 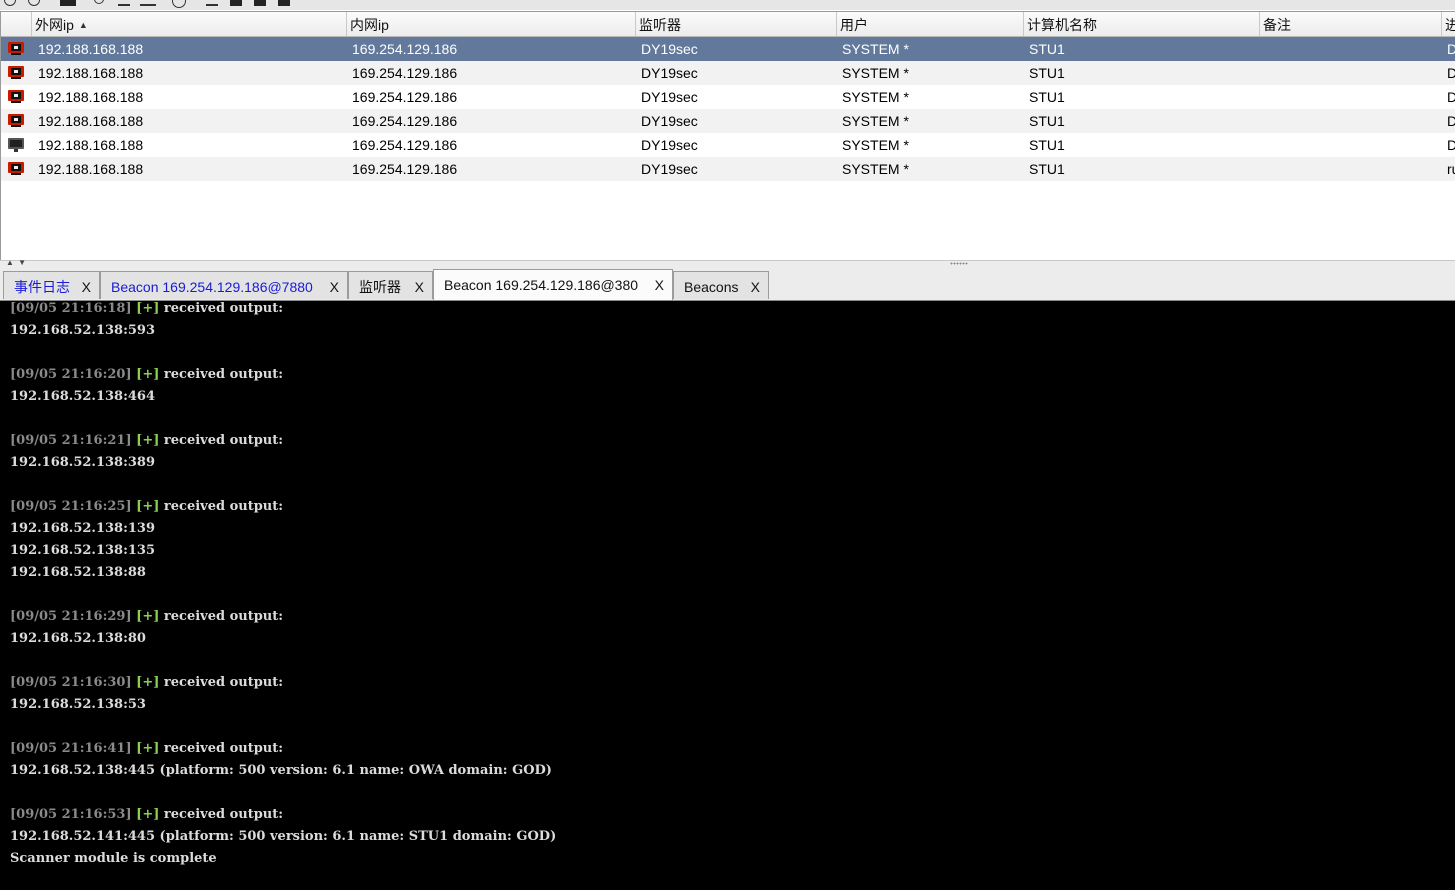 What do you see at coordinates (71, 374) in the screenshot?
I see `console-timestamp: [09/05 21:16:20]` at bounding box center [71, 374].